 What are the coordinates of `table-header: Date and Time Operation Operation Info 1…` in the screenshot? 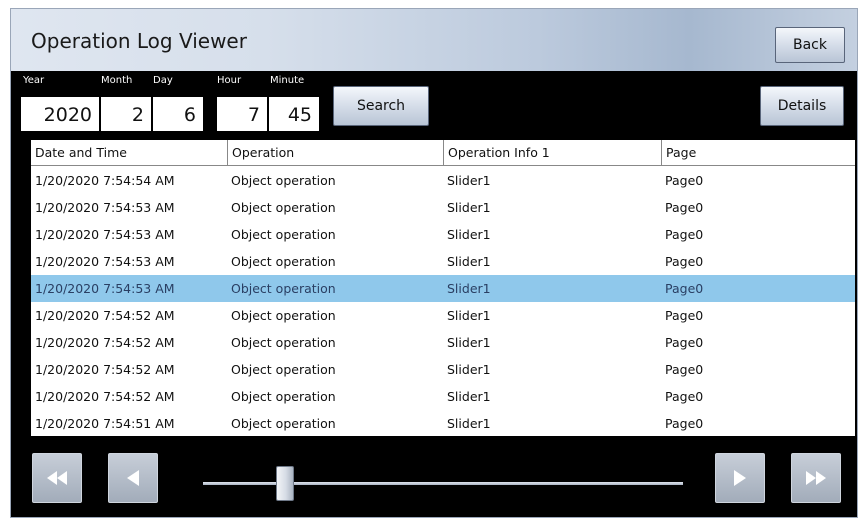 It's located at (443, 153).